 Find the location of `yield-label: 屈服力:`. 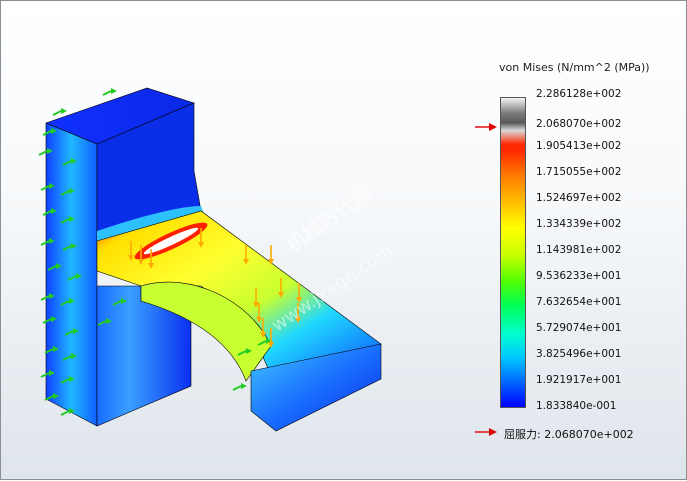

yield-label: 屈服力: is located at coordinates (522, 434).